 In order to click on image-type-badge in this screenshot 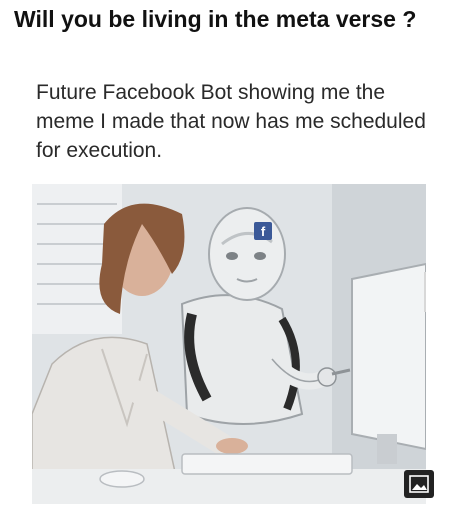, I will do `click(419, 484)`.